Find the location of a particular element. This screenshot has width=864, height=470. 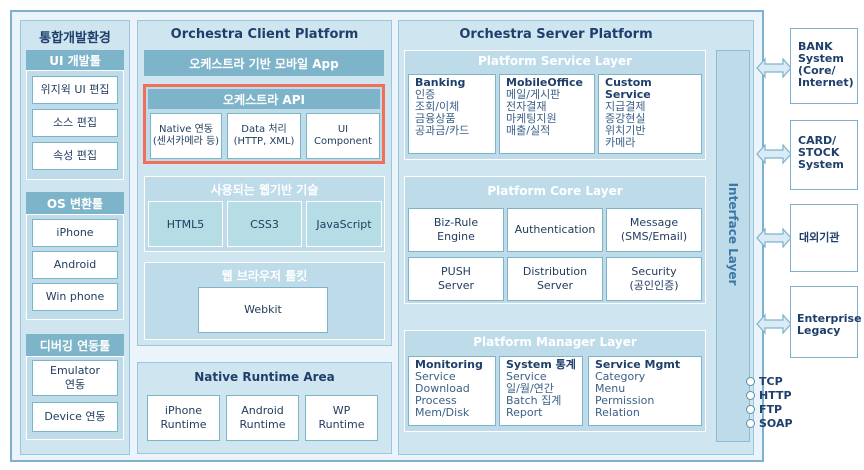

orchestra-api-title: 오케스트라 API is located at coordinates (264, 99).